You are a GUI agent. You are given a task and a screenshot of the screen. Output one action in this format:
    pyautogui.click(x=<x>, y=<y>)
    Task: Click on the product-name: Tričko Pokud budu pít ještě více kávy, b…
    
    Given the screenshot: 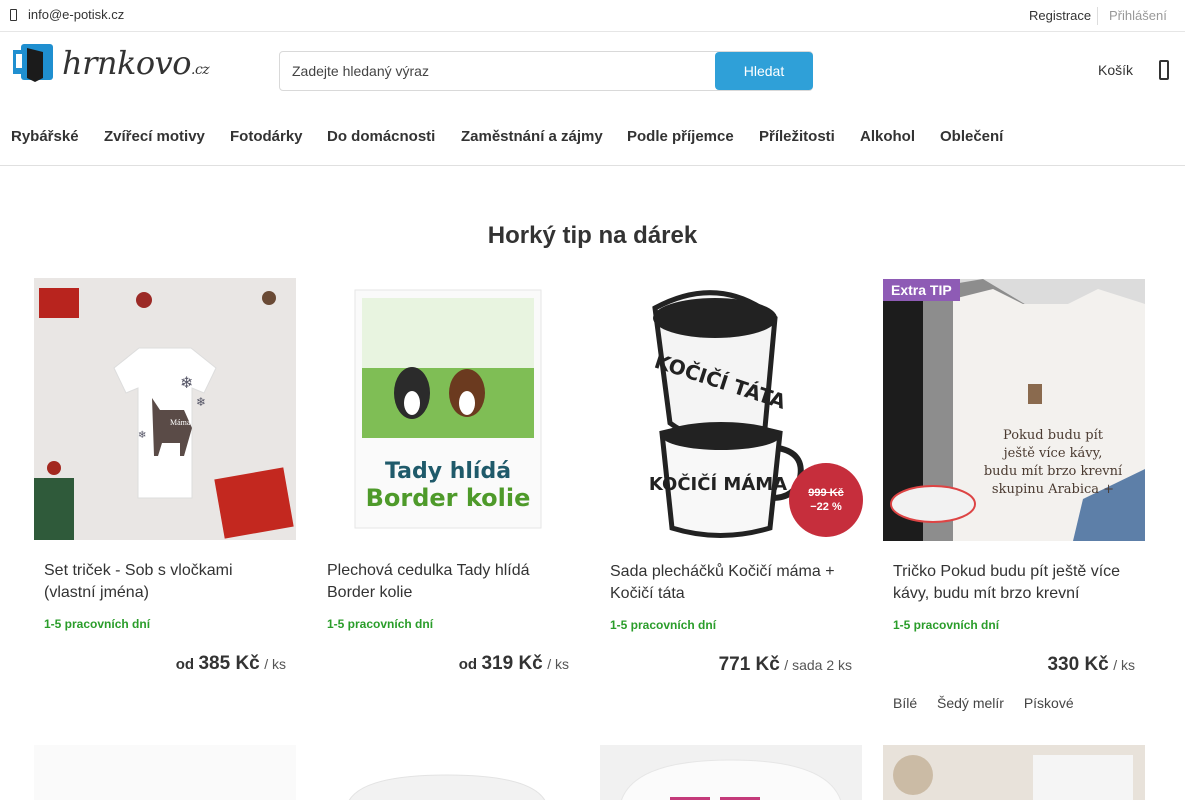 What is the action you would take?
    pyautogui.click(x=1013, y=583)
    